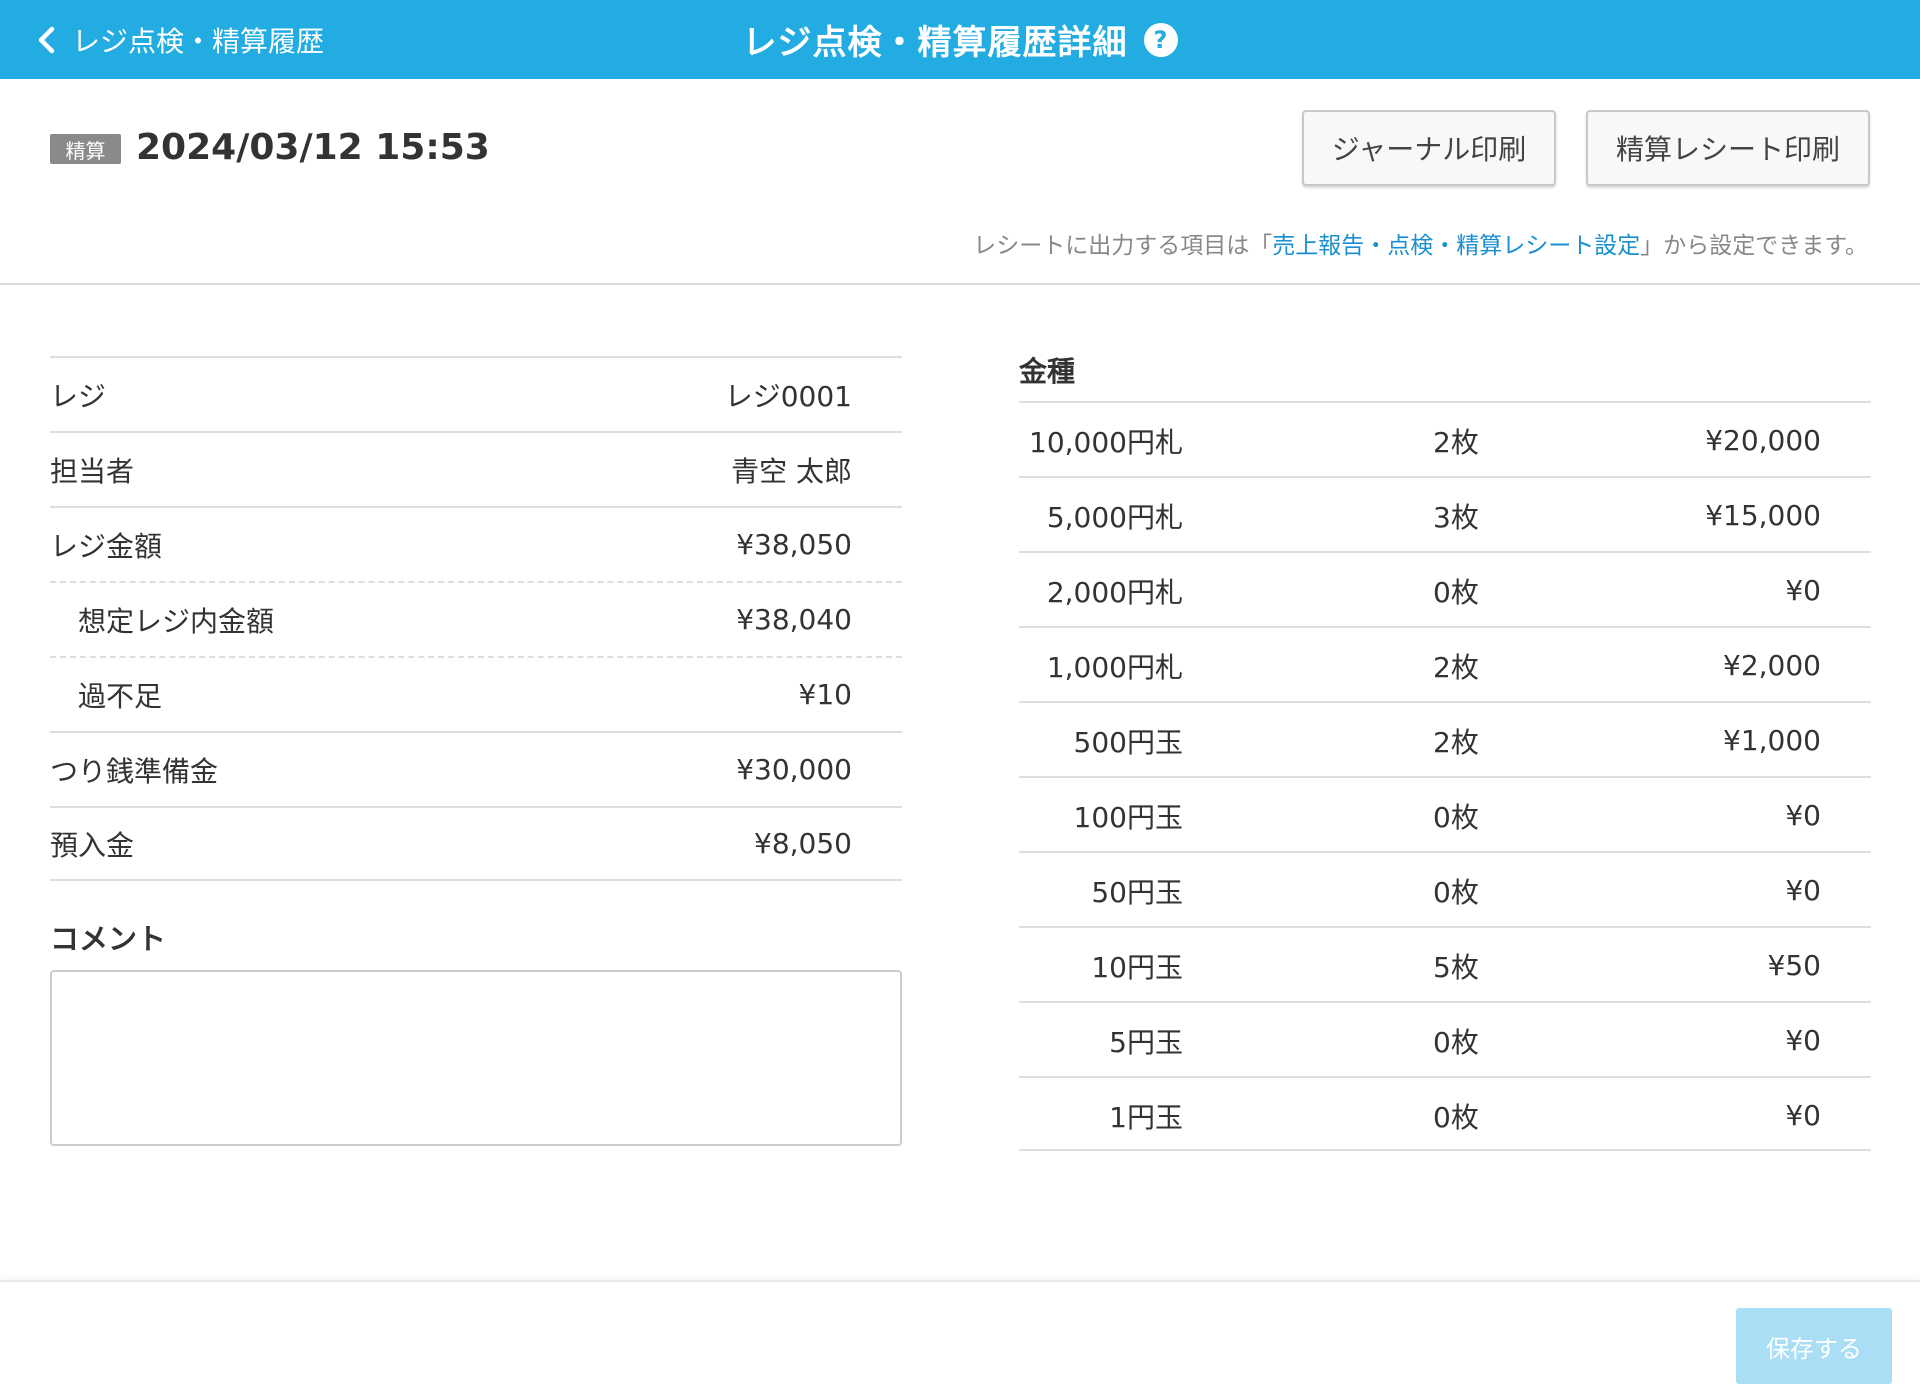 Image resolution: width=1920 pixels, height=1400 pixels. What do you see at coordinates (1754, 246) in the screenshot?
I see `note-suffix: 」から設定できます。` at bounding box center [1754, 246].